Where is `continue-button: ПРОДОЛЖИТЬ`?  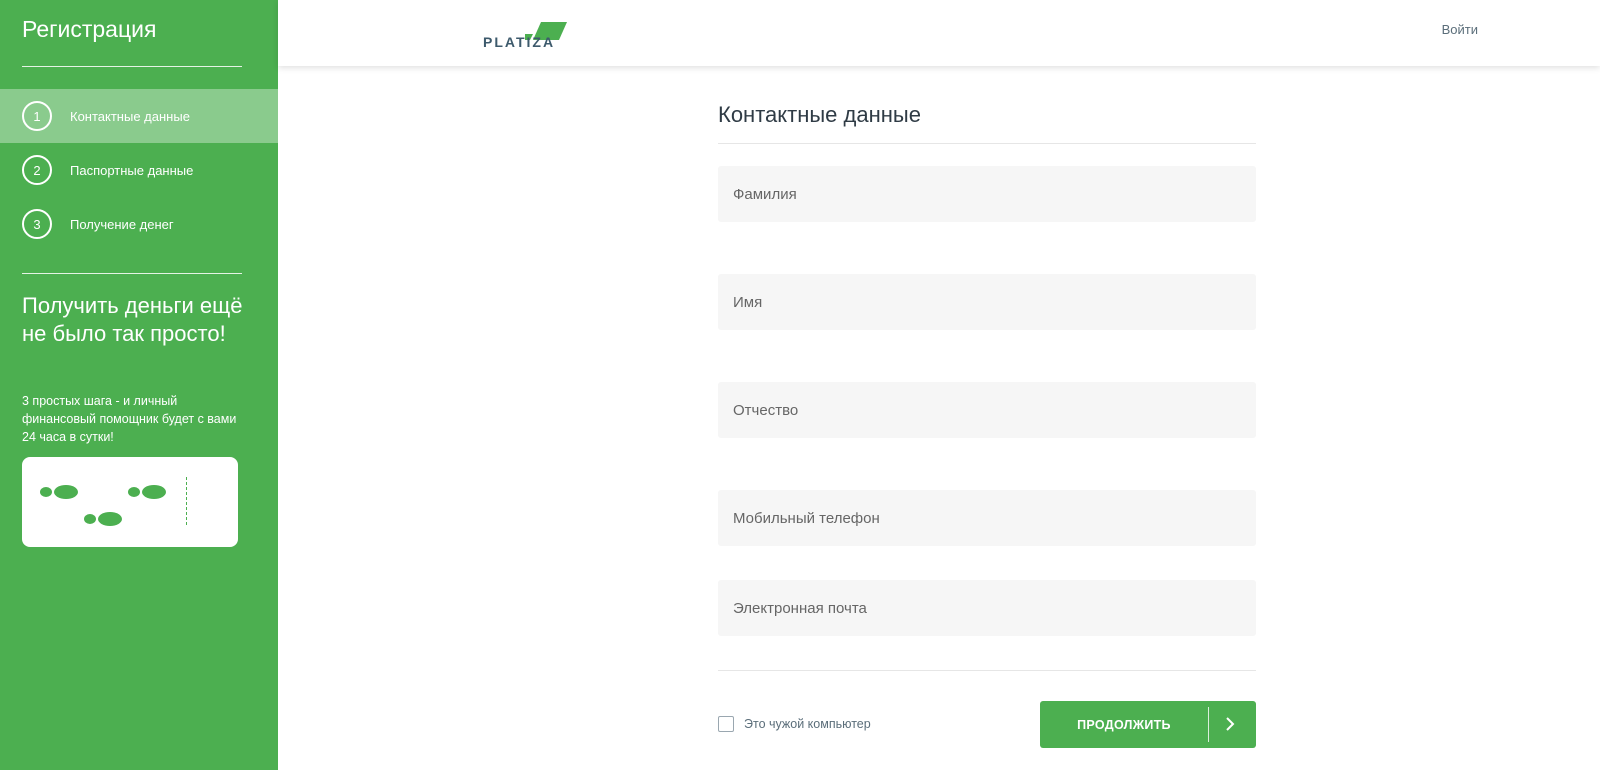
continue-button: ПРОДОЛЖИТЬ is located at coordinates (1148, 724).